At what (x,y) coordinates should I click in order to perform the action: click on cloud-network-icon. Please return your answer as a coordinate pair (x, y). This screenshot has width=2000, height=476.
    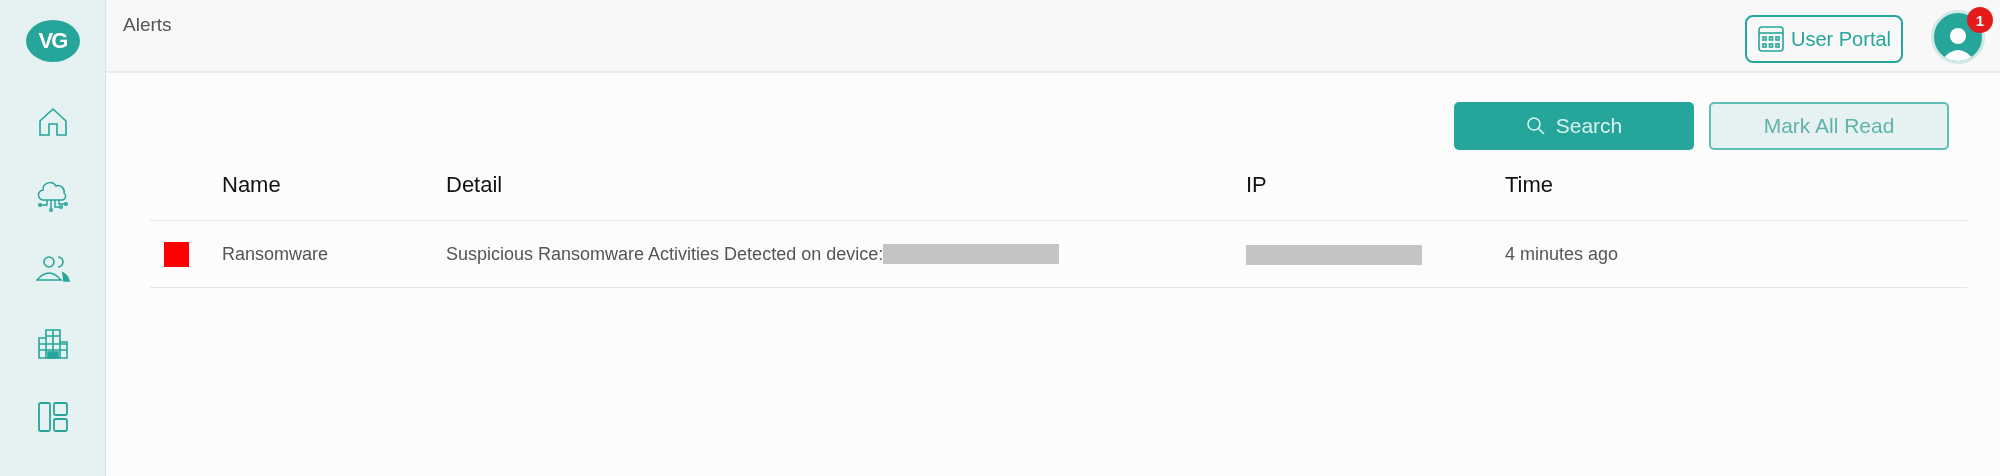
    Looking at the image, I should click on (52, 197).